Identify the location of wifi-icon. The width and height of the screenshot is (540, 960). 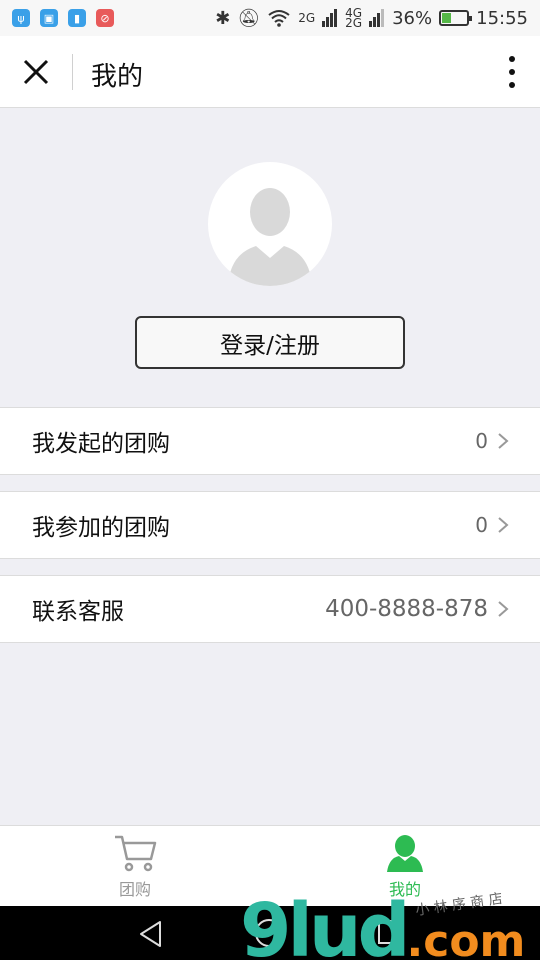
(279, 18).